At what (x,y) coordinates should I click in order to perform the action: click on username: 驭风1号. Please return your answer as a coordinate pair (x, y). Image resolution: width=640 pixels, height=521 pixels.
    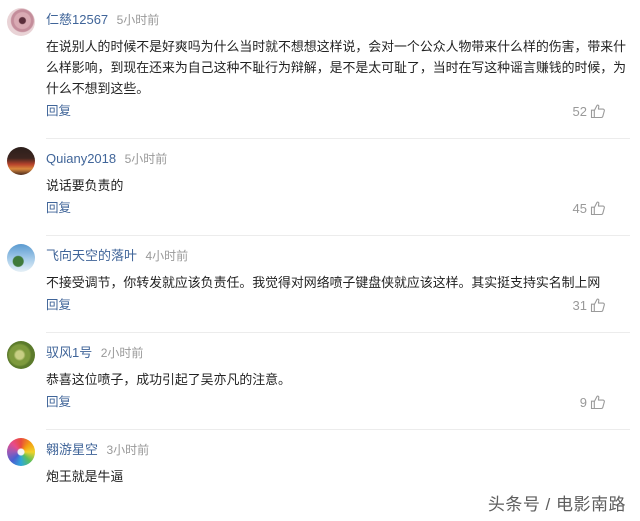
    Looking at the image, I should click on (69, 352).